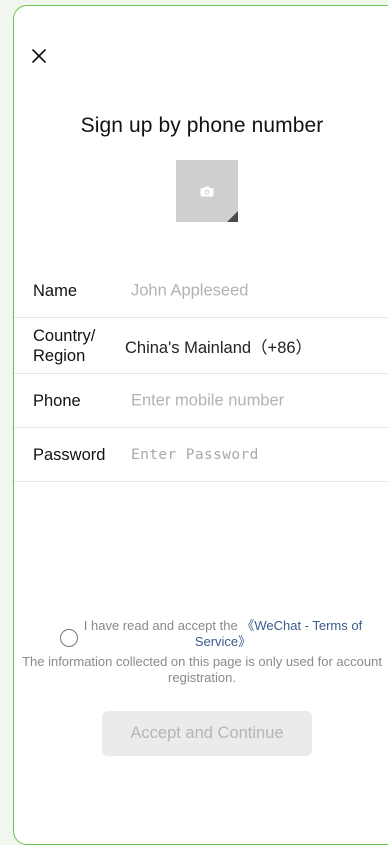 This screenshot has width=388, height=845. Describe the element at coordinates (218, 346) in the screenshot. I see `country-selector: China's Mainland（+86）` at that location.